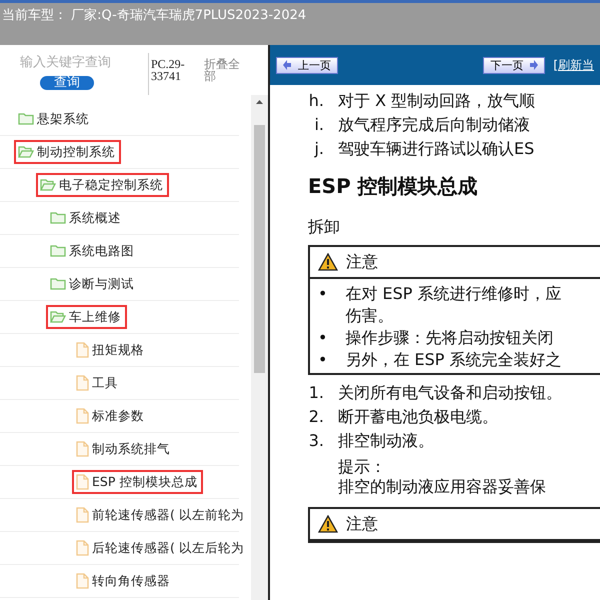 The image size is (600, 600). I want to click on tree-item: 扭矩规格, so click(111, 350).